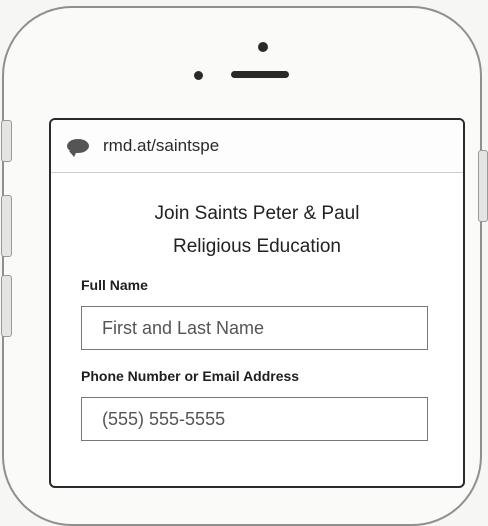  What do you see at coordinates (257, 246) in the screenshot?
I see `form-title-line-2: Religious Education` at bounding box center [257, 246].